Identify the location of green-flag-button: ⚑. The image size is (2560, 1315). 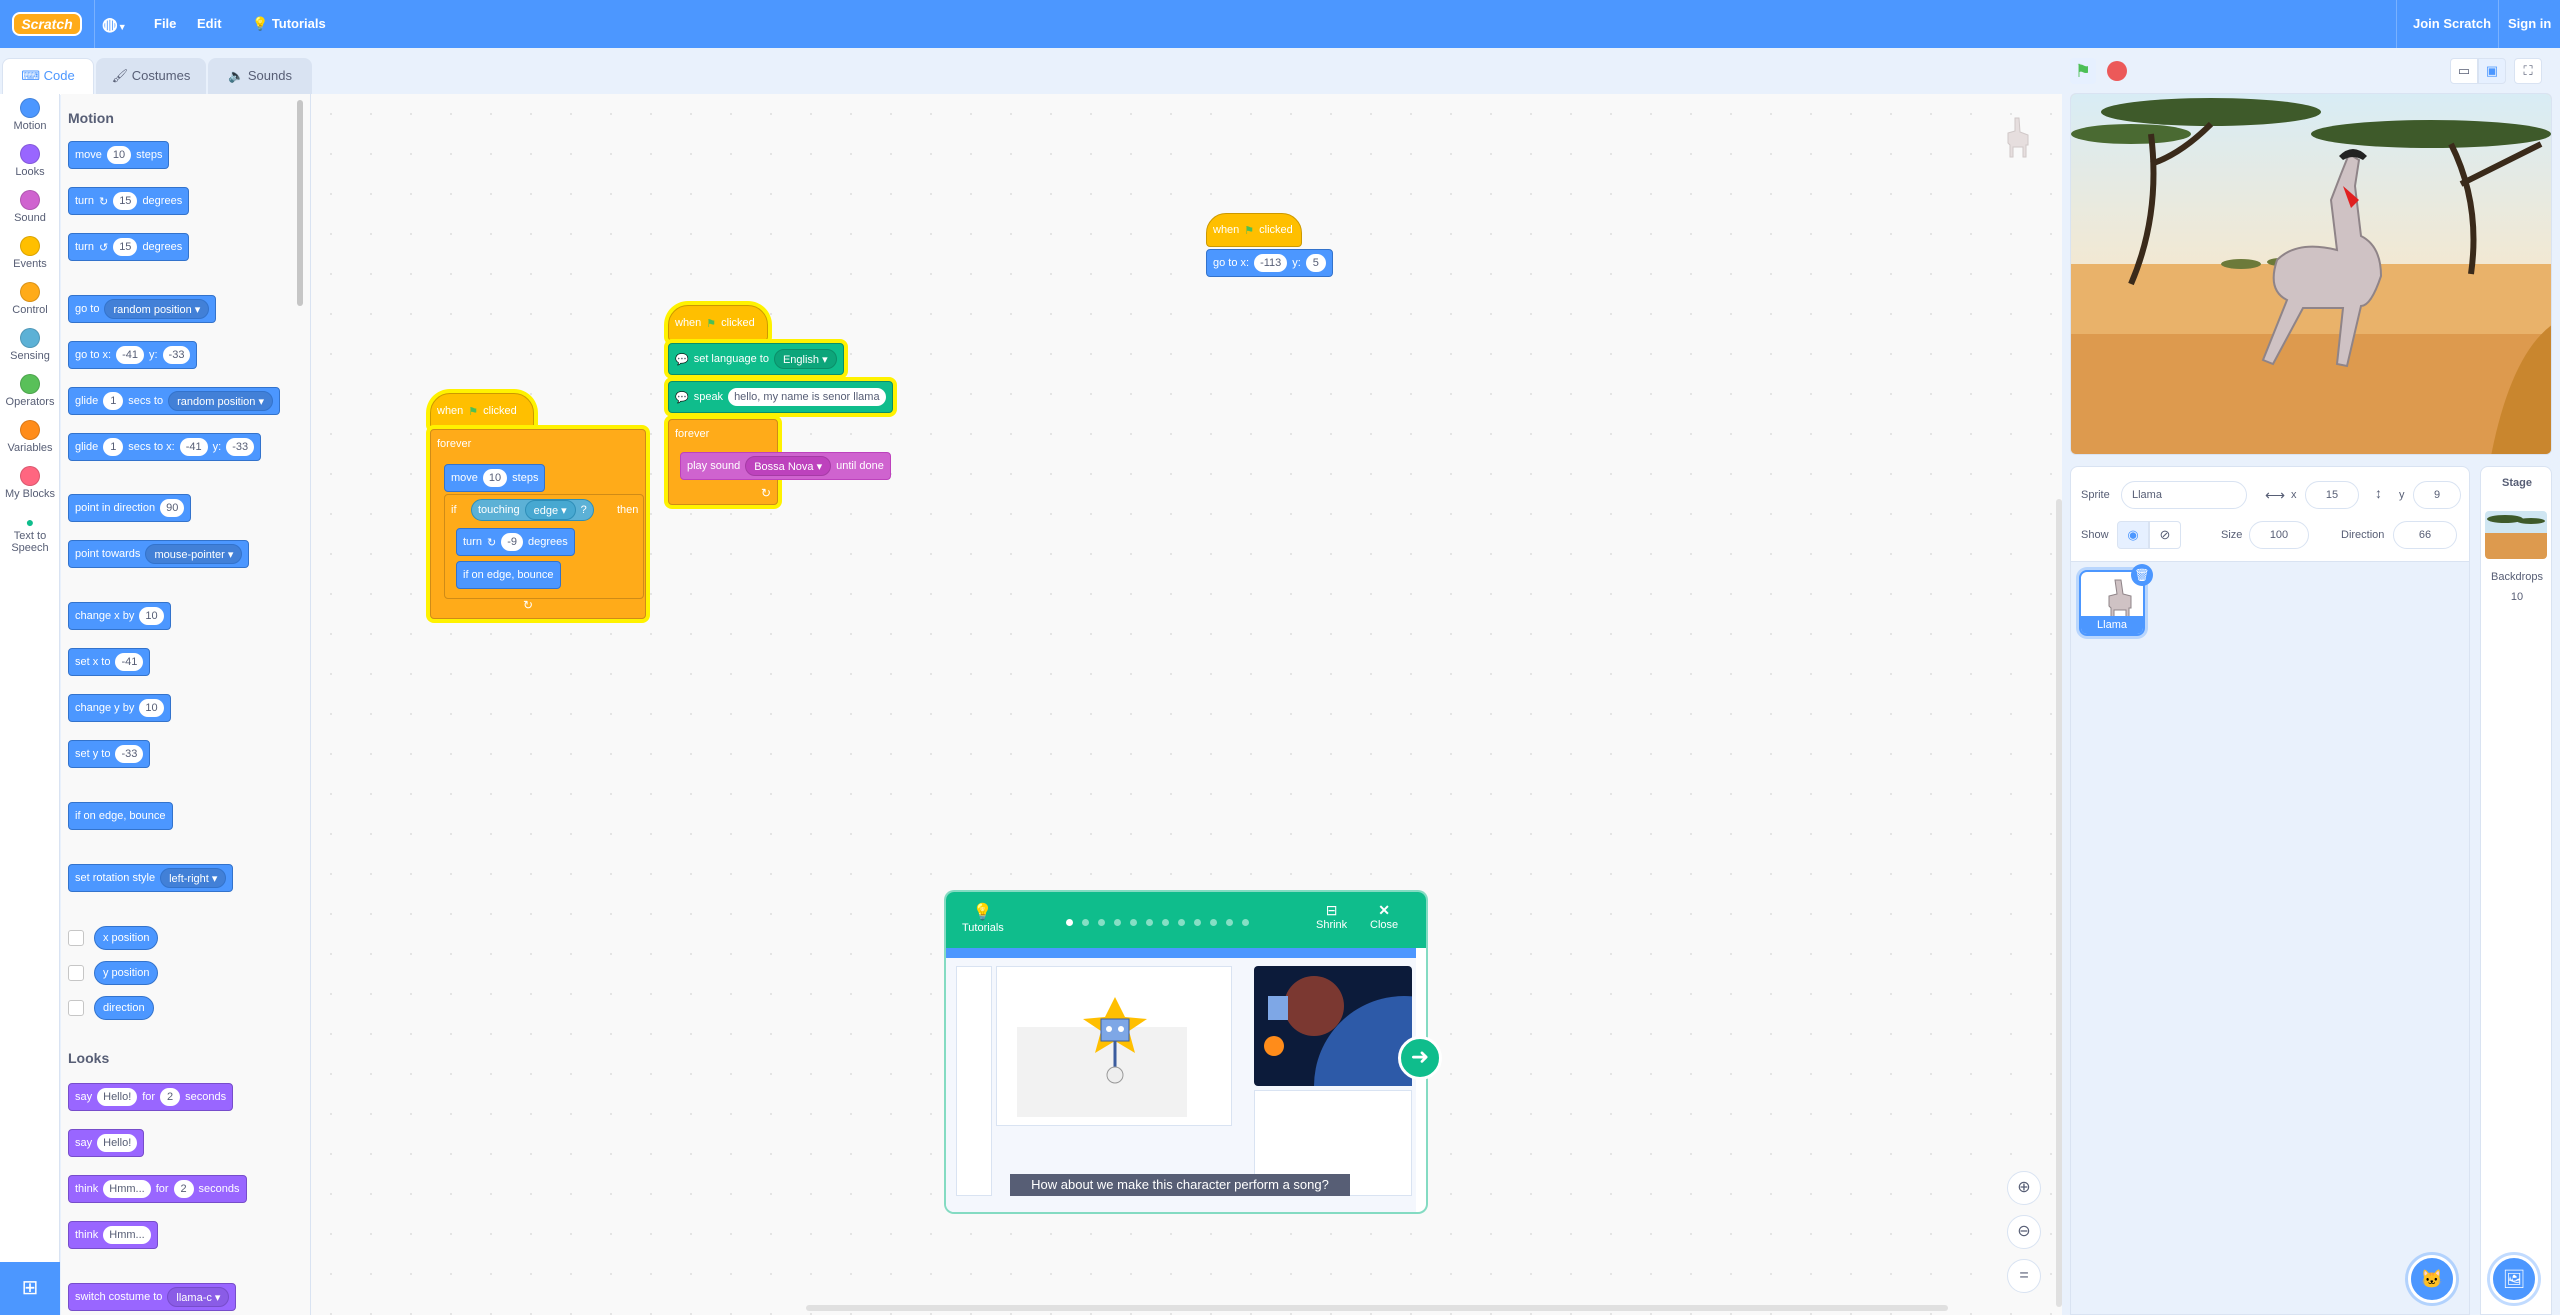
(2083, 71).